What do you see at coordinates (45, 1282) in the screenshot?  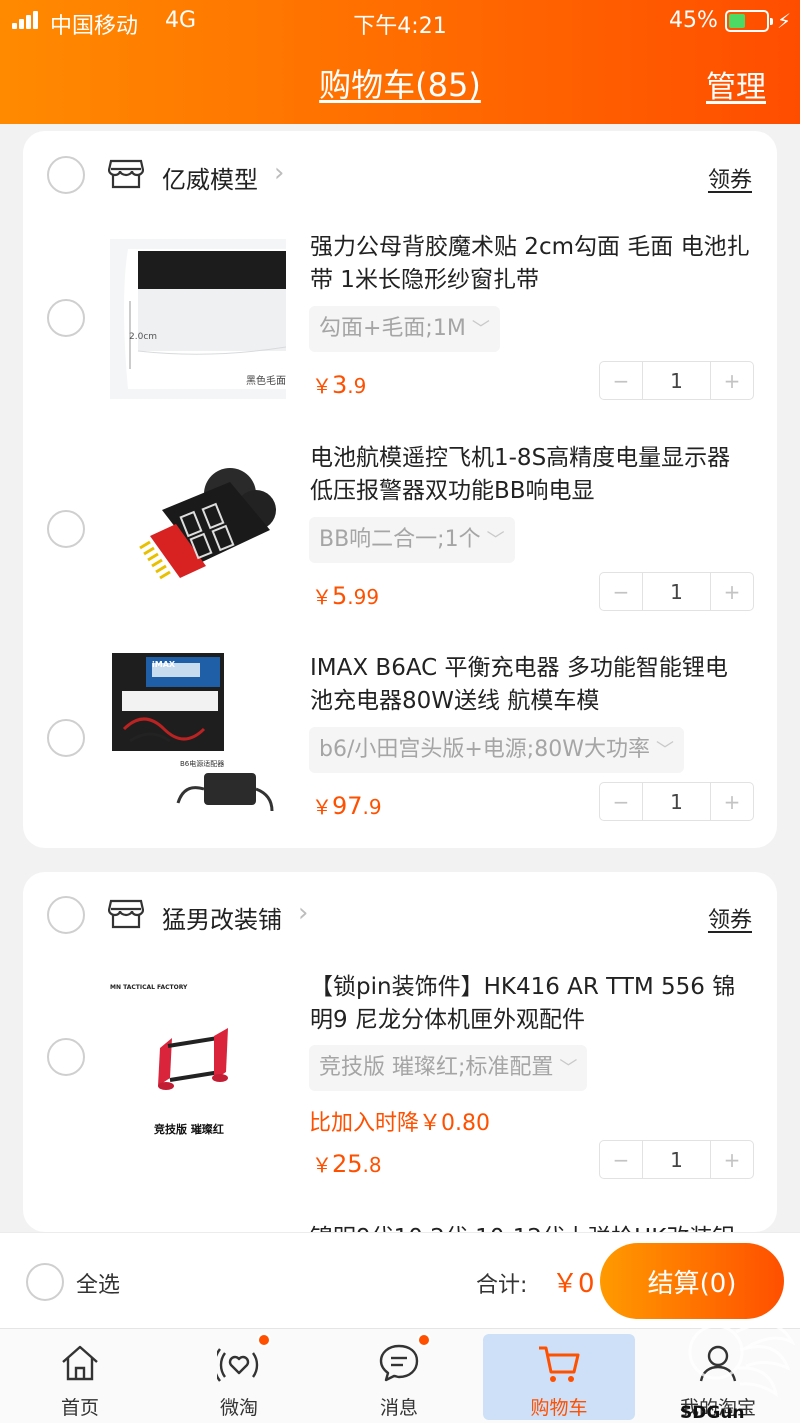 I see `select-all-radio` at bounding box center [45, 1282].